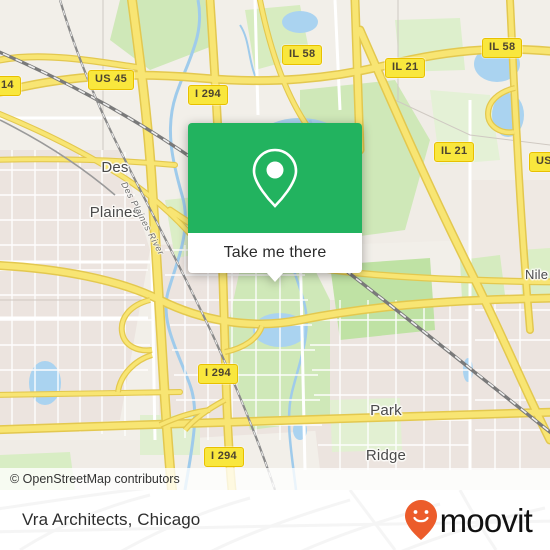 The width and height of the screenshot is (550, 550). Describe the element at coordinates (224, 457) in the screenshot. I see `highway-shield-i-294-south: I 294` at that location.